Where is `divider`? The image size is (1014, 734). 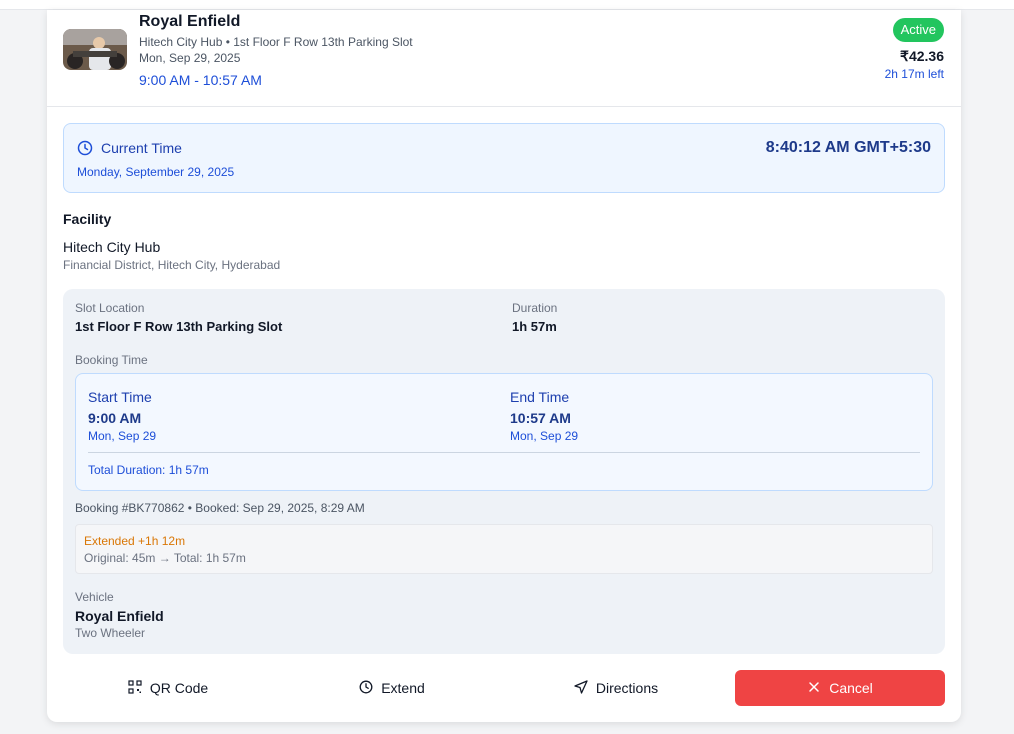
divider is located at coordinates (504, 452).